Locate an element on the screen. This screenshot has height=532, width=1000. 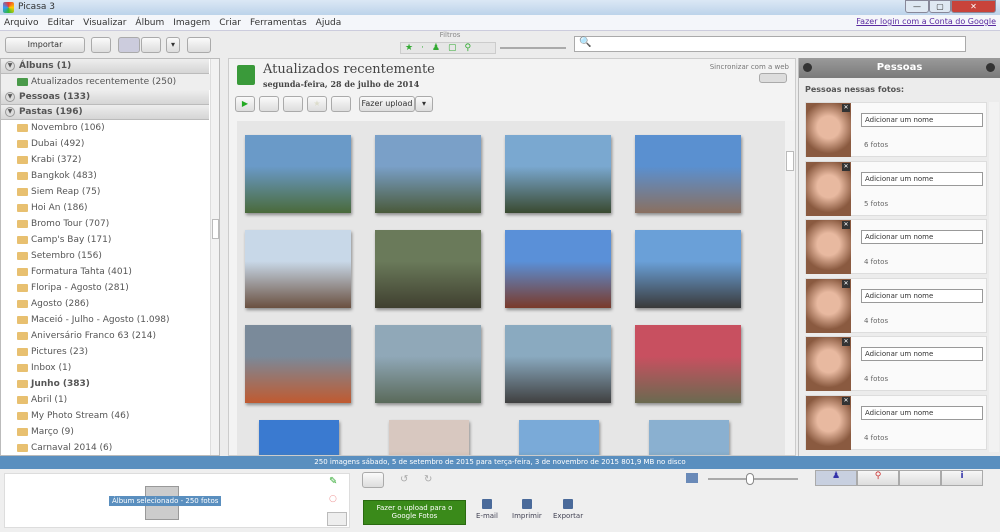
print-button: Imprimir is located at coordinates (527, 509).